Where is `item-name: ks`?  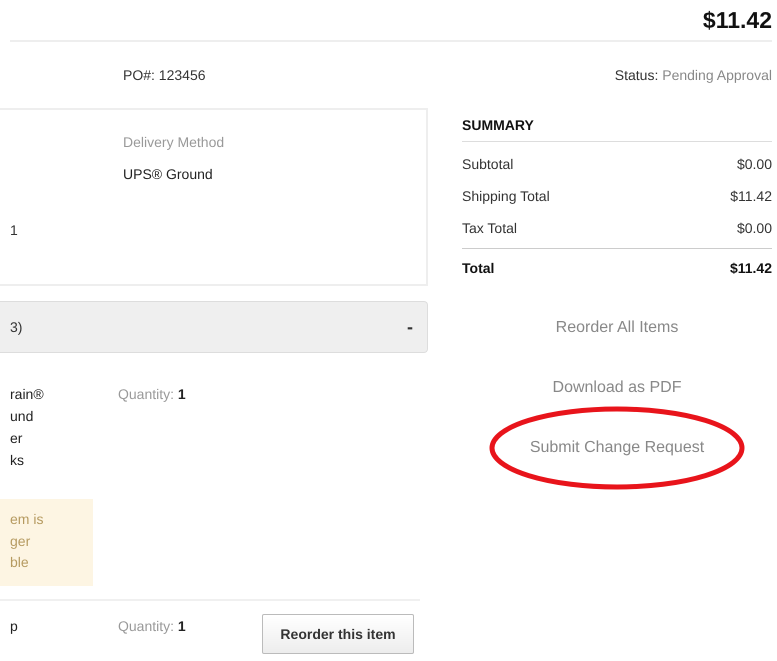
item-name: ks is located at coordinates (17, 460).